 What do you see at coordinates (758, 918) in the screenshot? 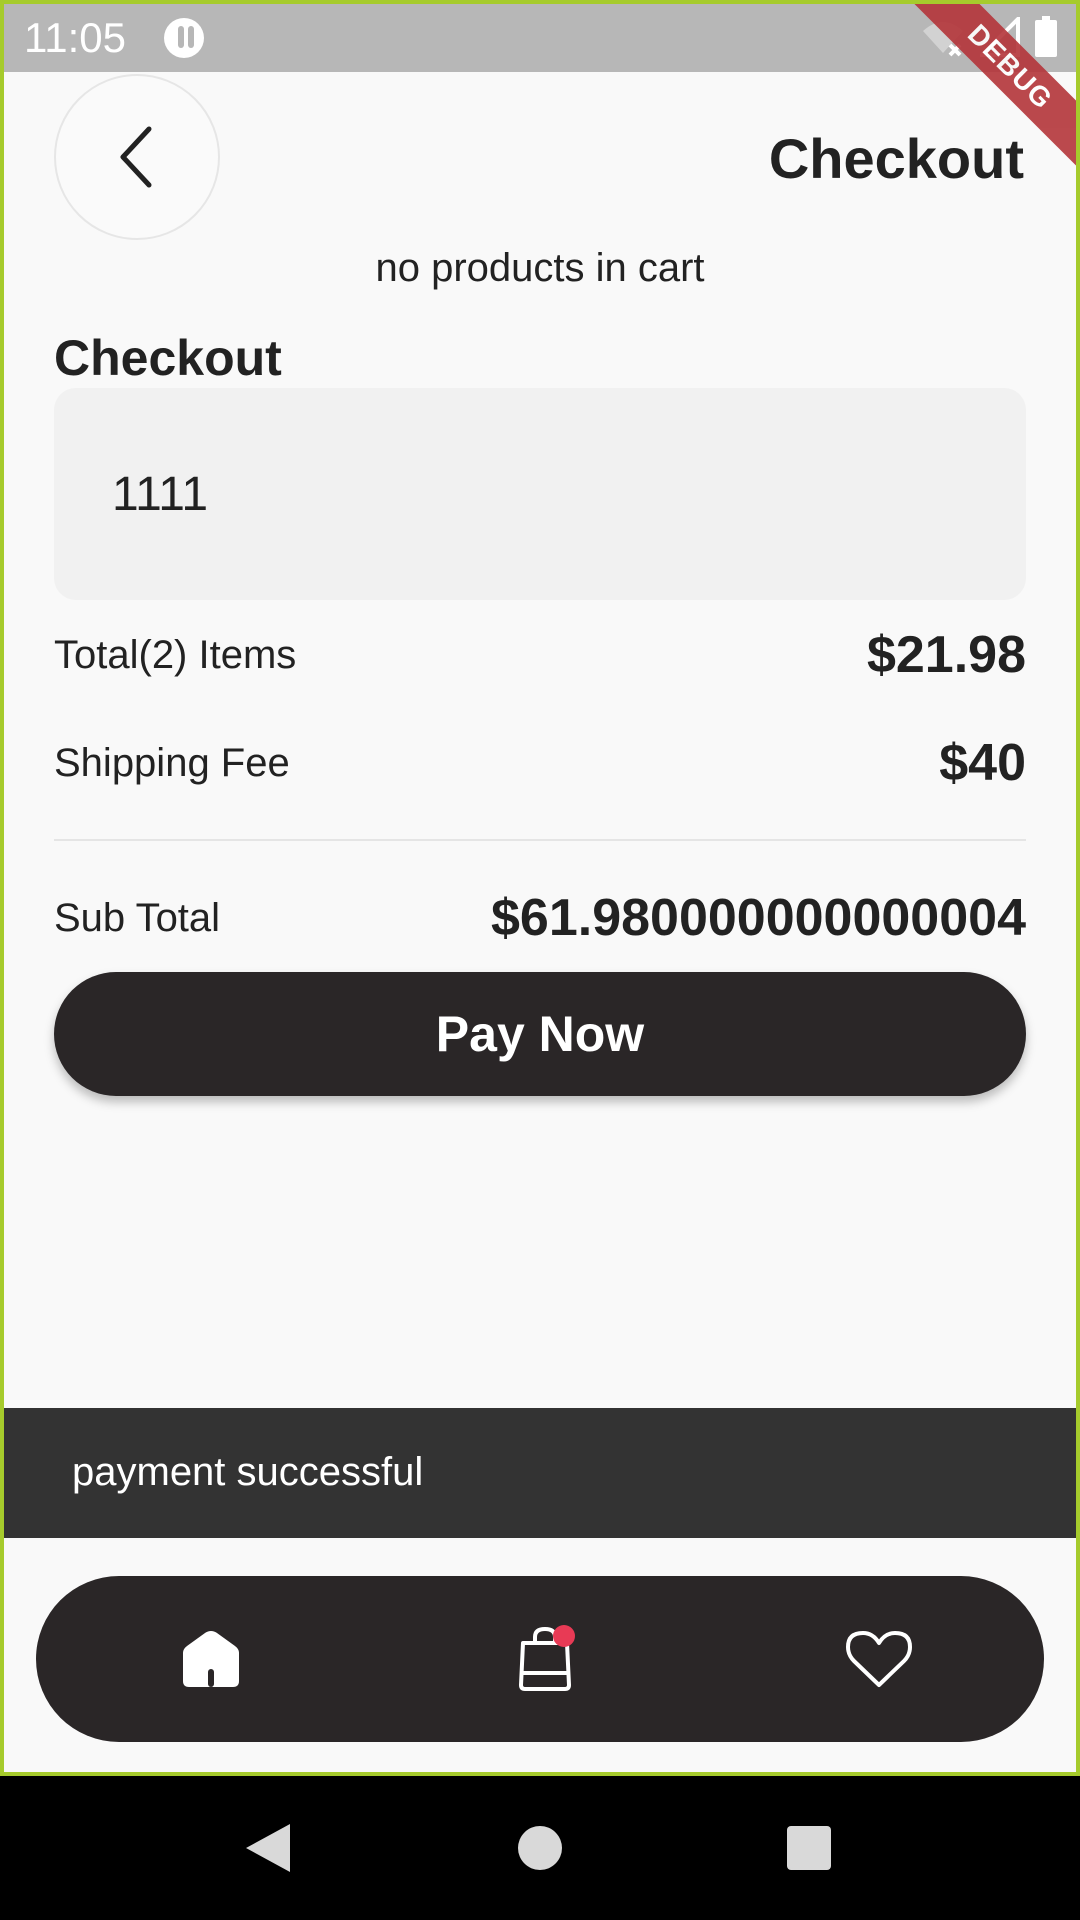
I see `subtotal-value: $61.980000000000004` at bounding box center [758, 918].